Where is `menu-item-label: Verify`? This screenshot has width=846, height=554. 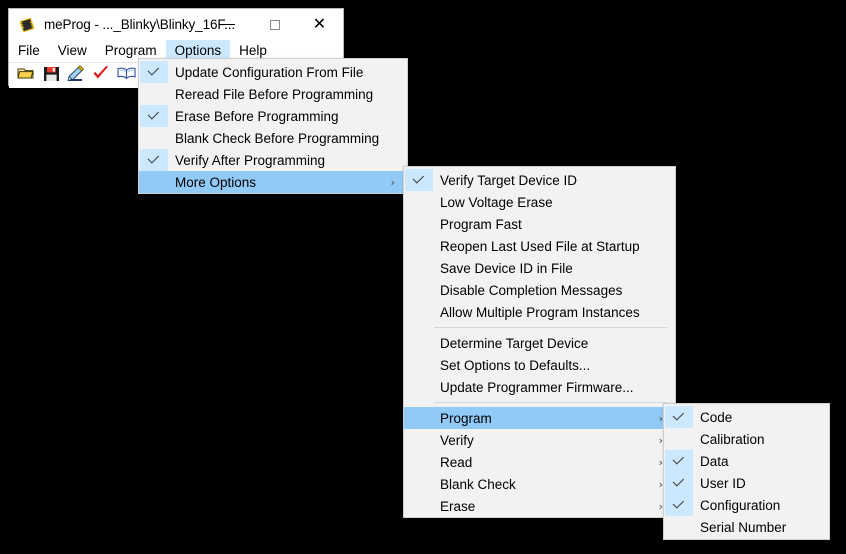
menu-item-label: Verify is located at coordinates (457, 440).